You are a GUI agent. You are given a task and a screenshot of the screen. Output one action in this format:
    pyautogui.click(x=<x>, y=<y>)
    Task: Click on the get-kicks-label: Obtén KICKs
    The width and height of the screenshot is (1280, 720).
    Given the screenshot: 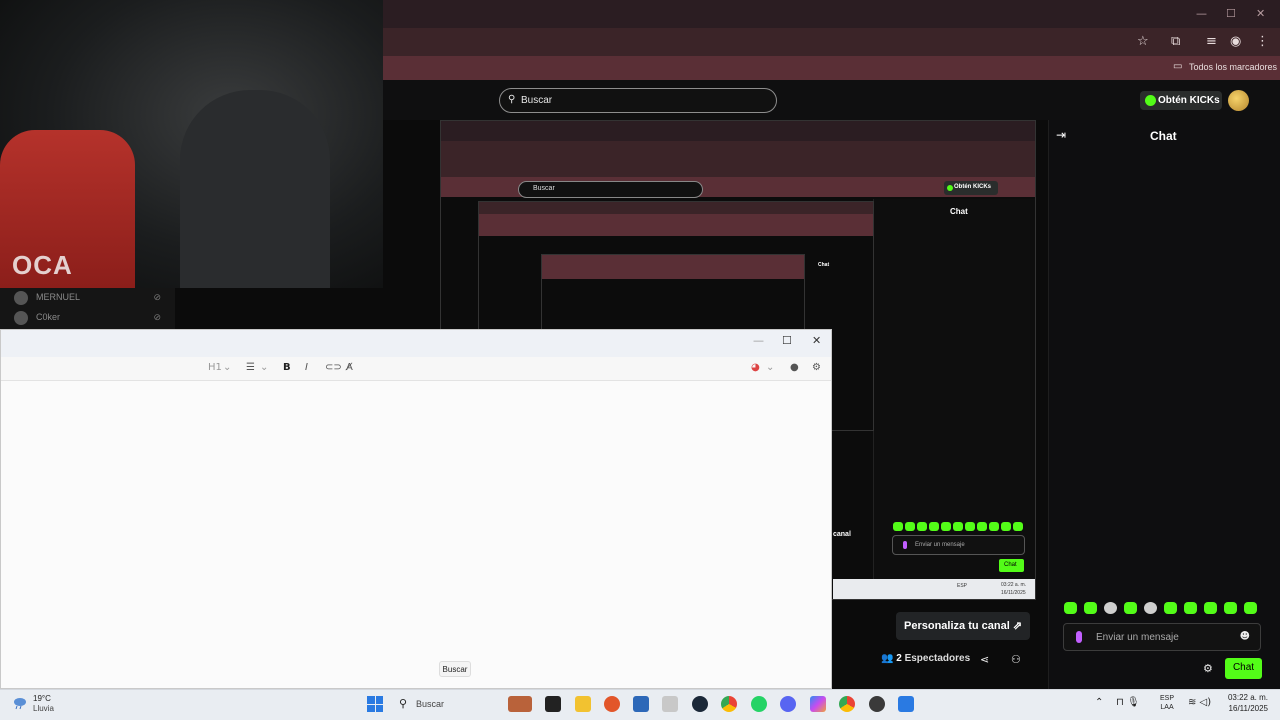 What is the action you would take?
    pyautogui.click(x=1189, y=100)
    